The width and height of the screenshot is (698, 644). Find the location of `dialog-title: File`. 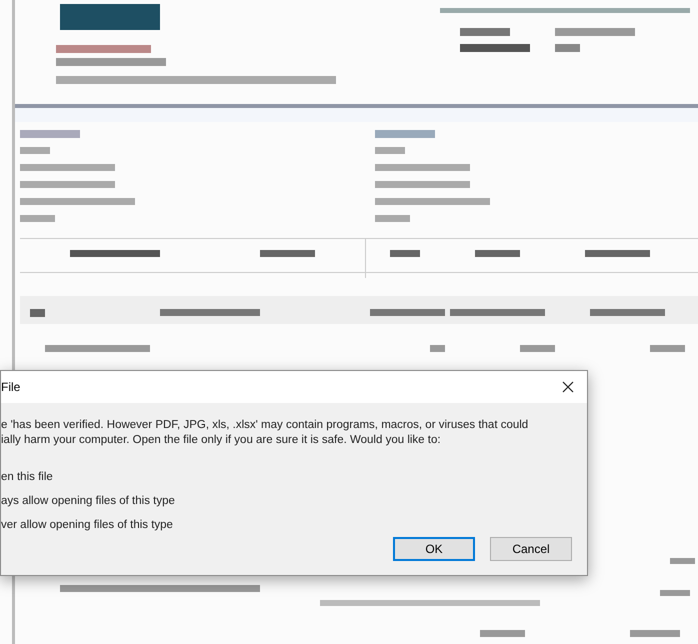

dialog-title: File is located at coordinates (10, 387).